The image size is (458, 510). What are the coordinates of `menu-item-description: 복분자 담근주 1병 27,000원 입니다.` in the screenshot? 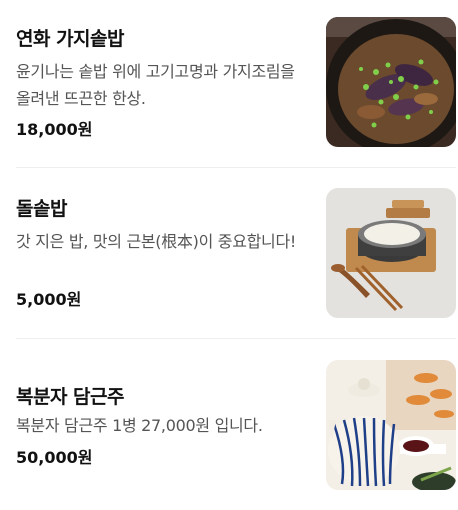 It's located at (139, 425).